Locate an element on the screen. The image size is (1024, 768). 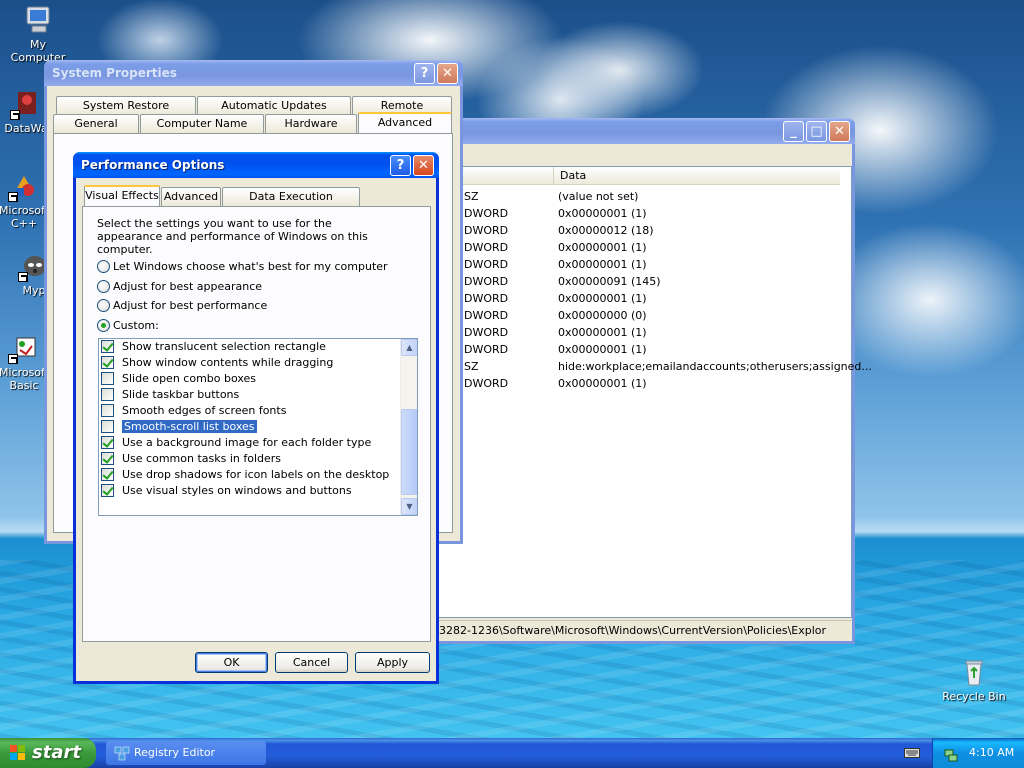
tab-automatic-updates: Automatic Updates is located at coordinates (274, 105).